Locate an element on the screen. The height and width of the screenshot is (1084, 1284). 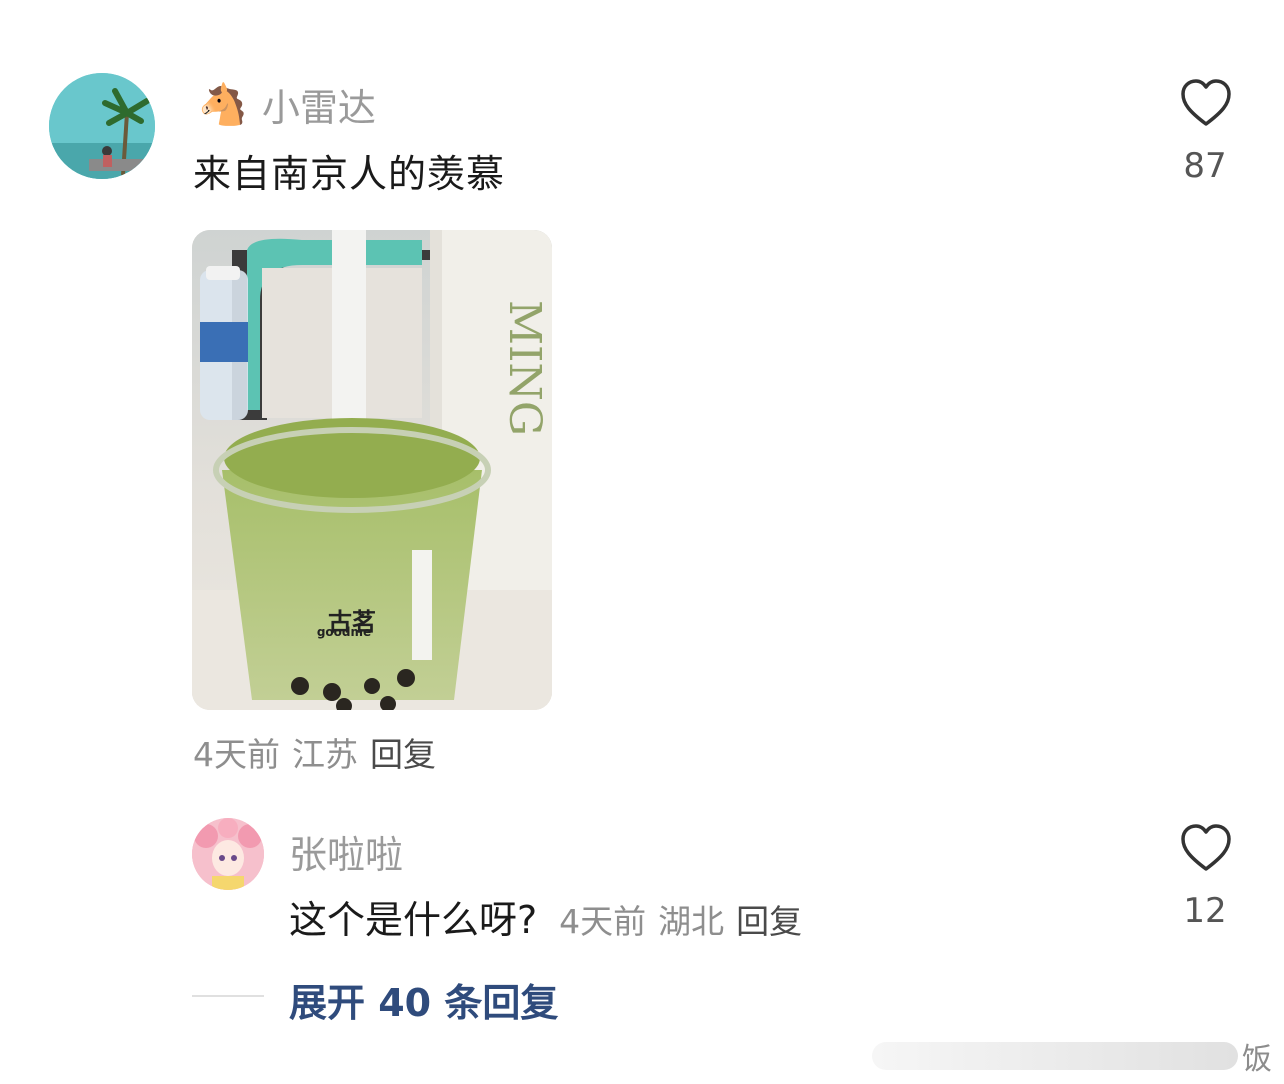
comment-author: 🐴 小雷达 is located at coordinates (287, 105).